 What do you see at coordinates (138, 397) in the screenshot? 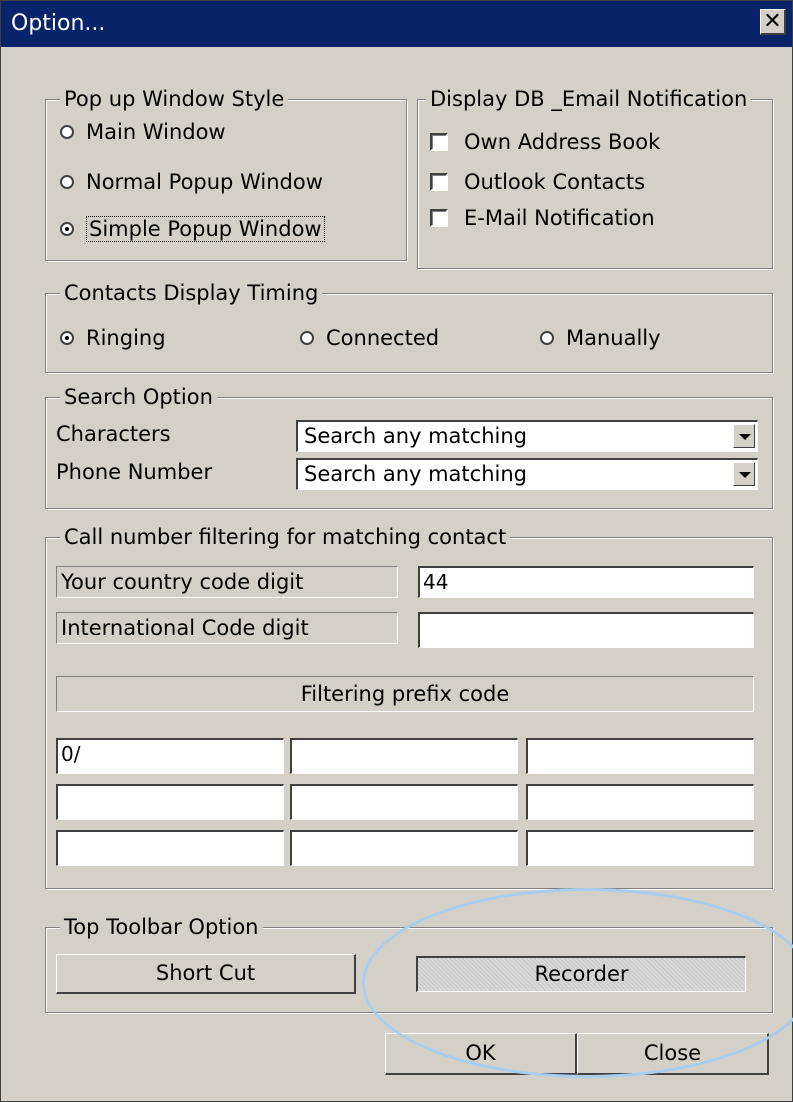
I see `search-option-legend: Search Option` at bounding box center [138, 397].